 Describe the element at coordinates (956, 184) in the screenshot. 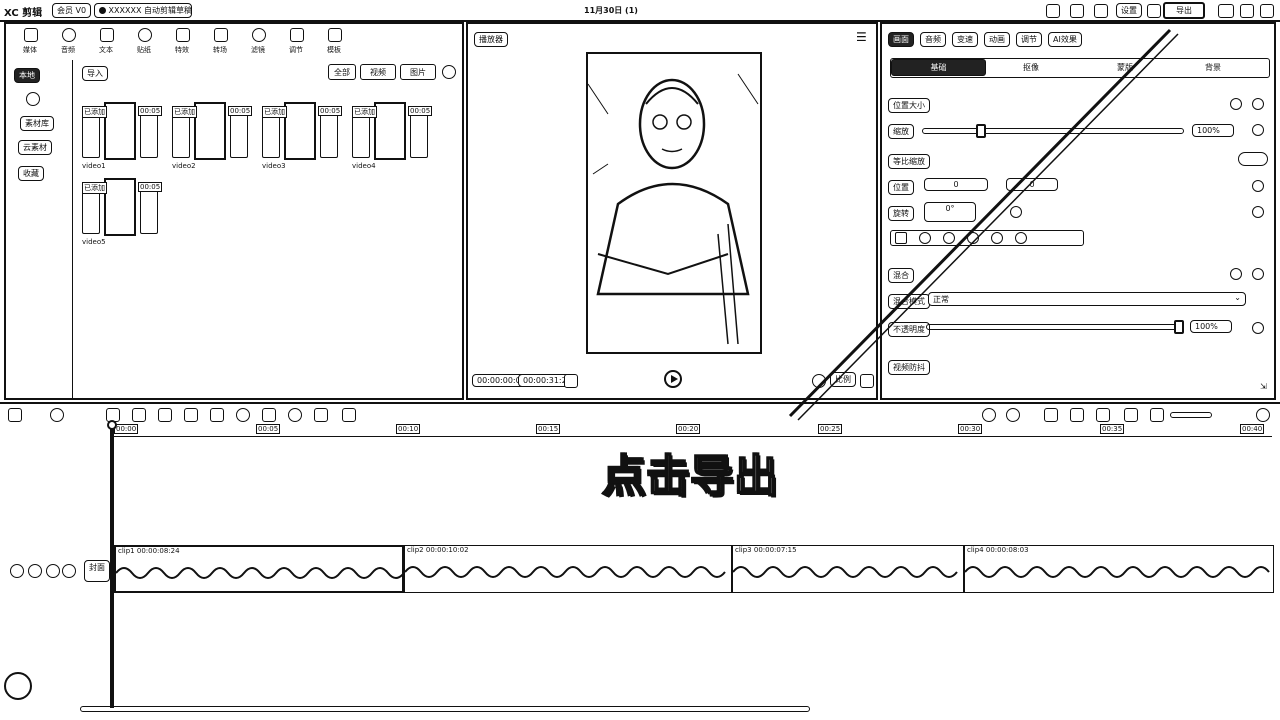

I see `position-x-field: 0` at that location.